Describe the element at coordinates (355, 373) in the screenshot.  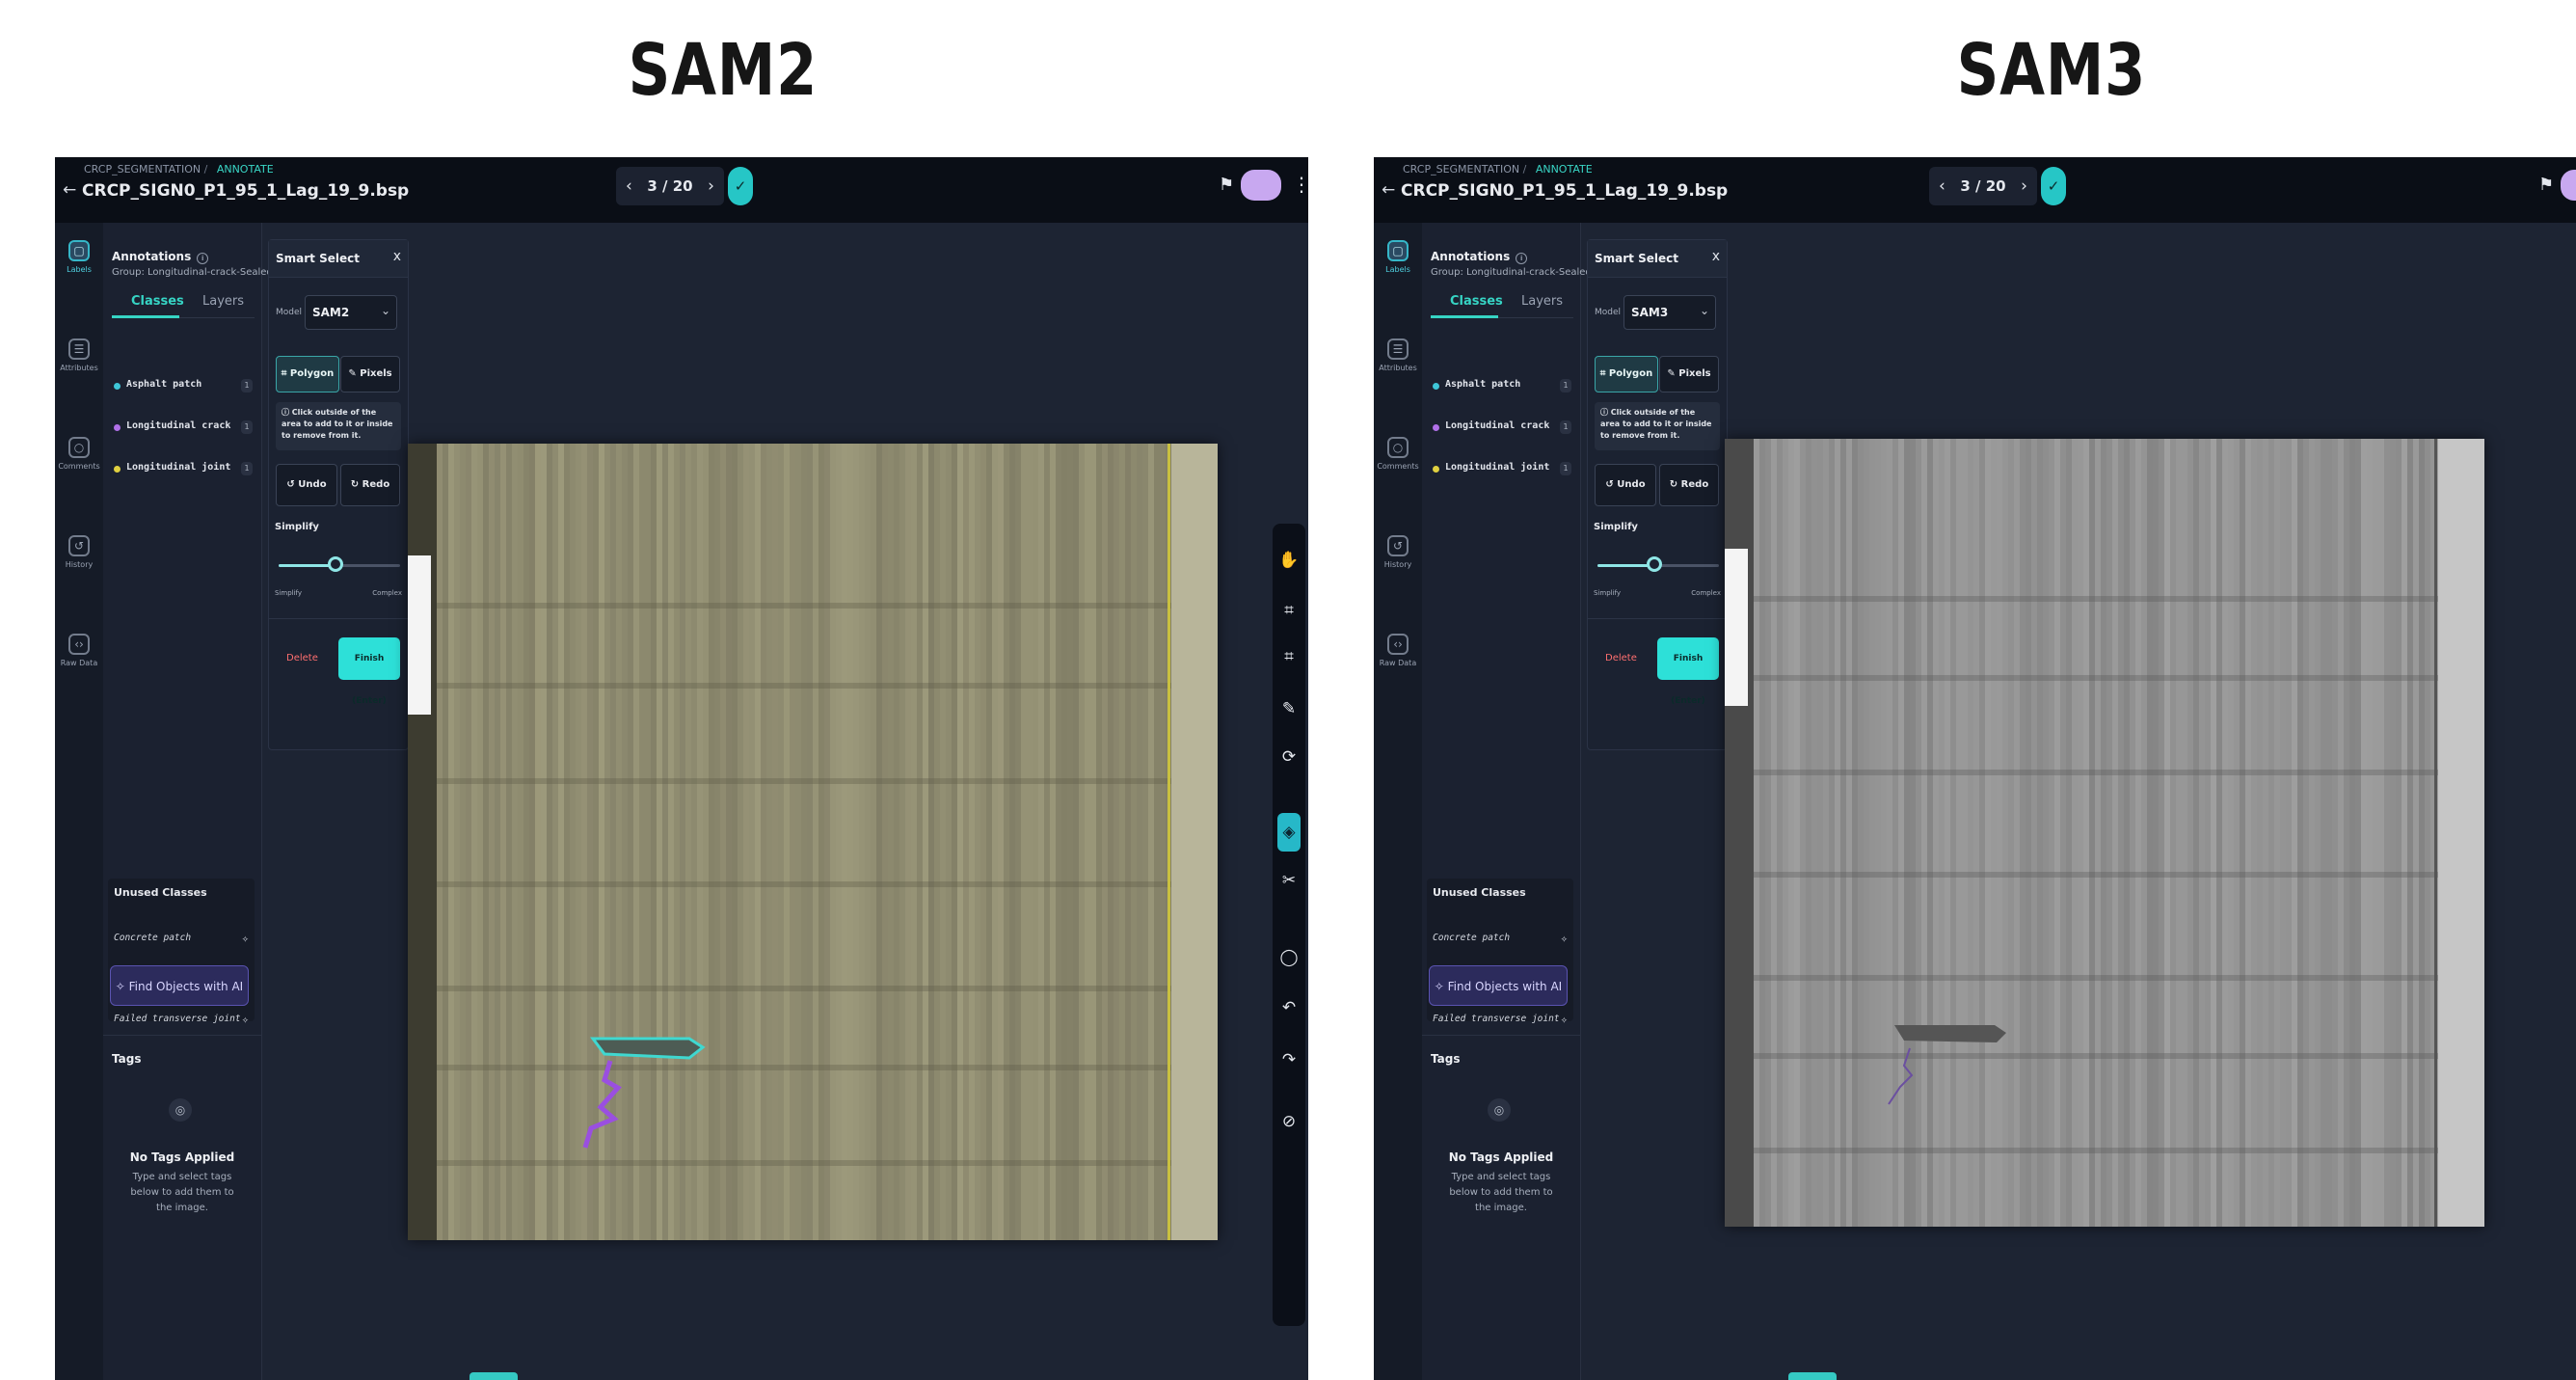
I see `brush-icon: ✎` at that location.